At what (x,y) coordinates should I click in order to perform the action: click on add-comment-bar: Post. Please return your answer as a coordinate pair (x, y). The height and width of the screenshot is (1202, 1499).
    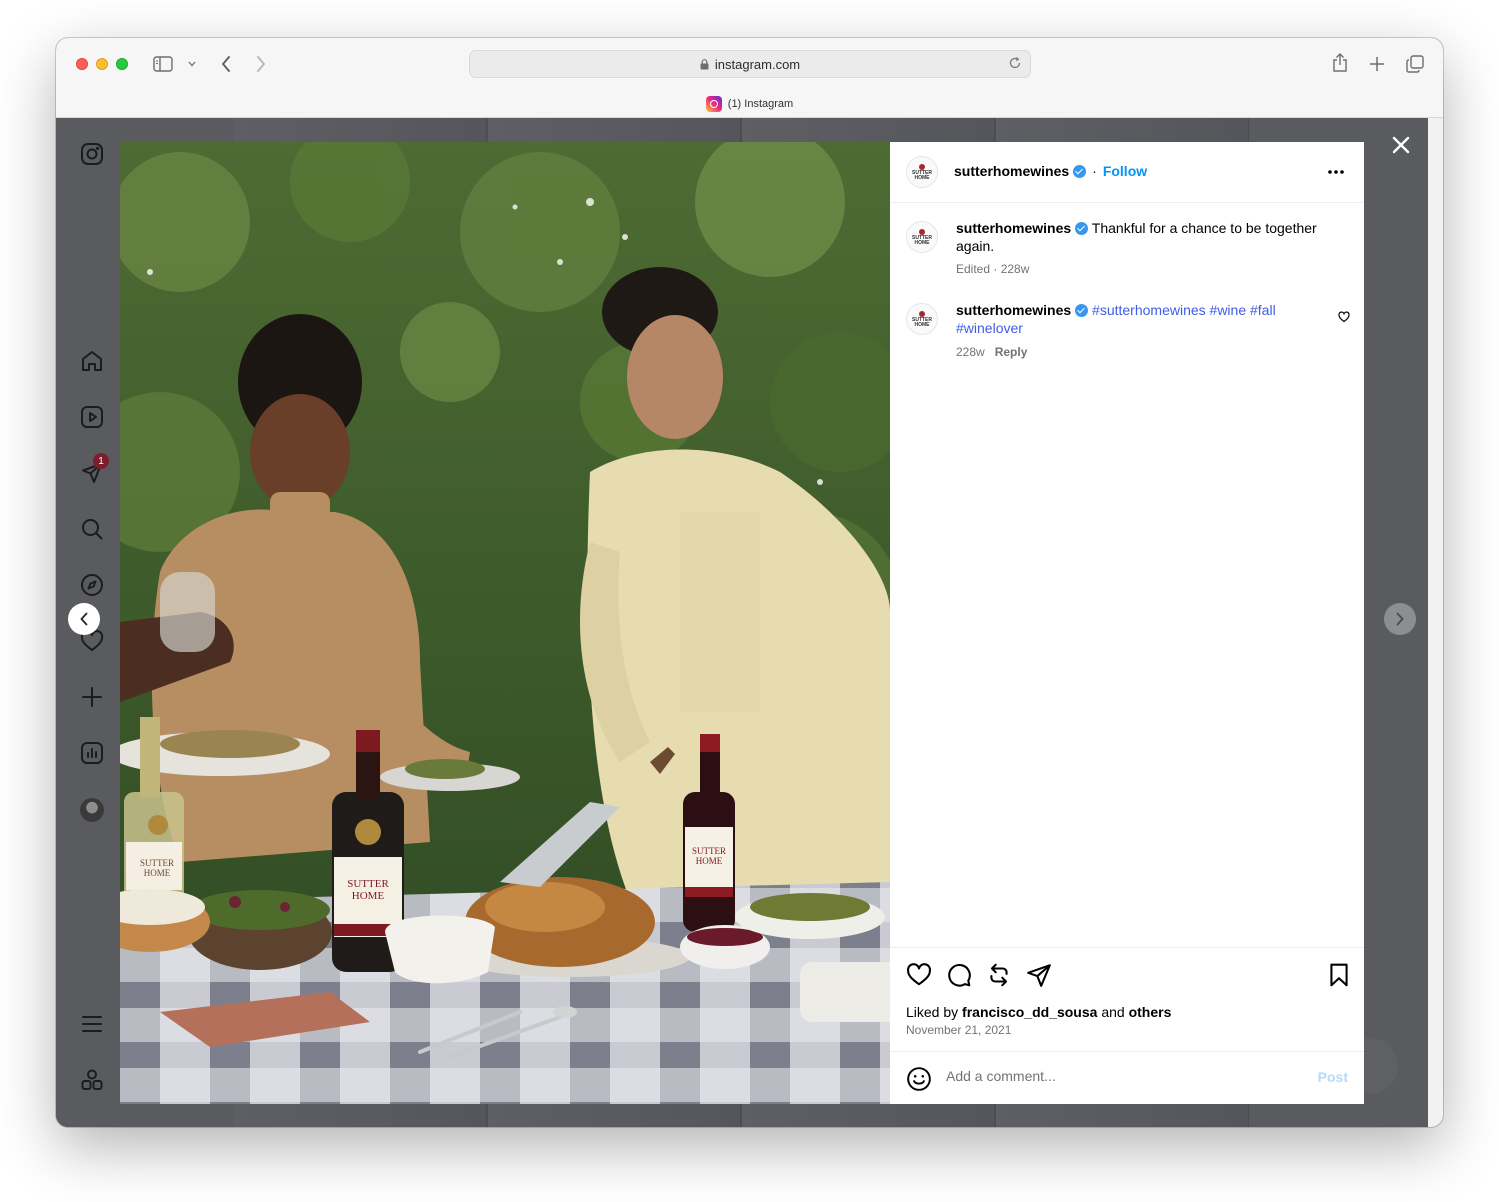
    Looking at the image, I should click on (1127, 1077).